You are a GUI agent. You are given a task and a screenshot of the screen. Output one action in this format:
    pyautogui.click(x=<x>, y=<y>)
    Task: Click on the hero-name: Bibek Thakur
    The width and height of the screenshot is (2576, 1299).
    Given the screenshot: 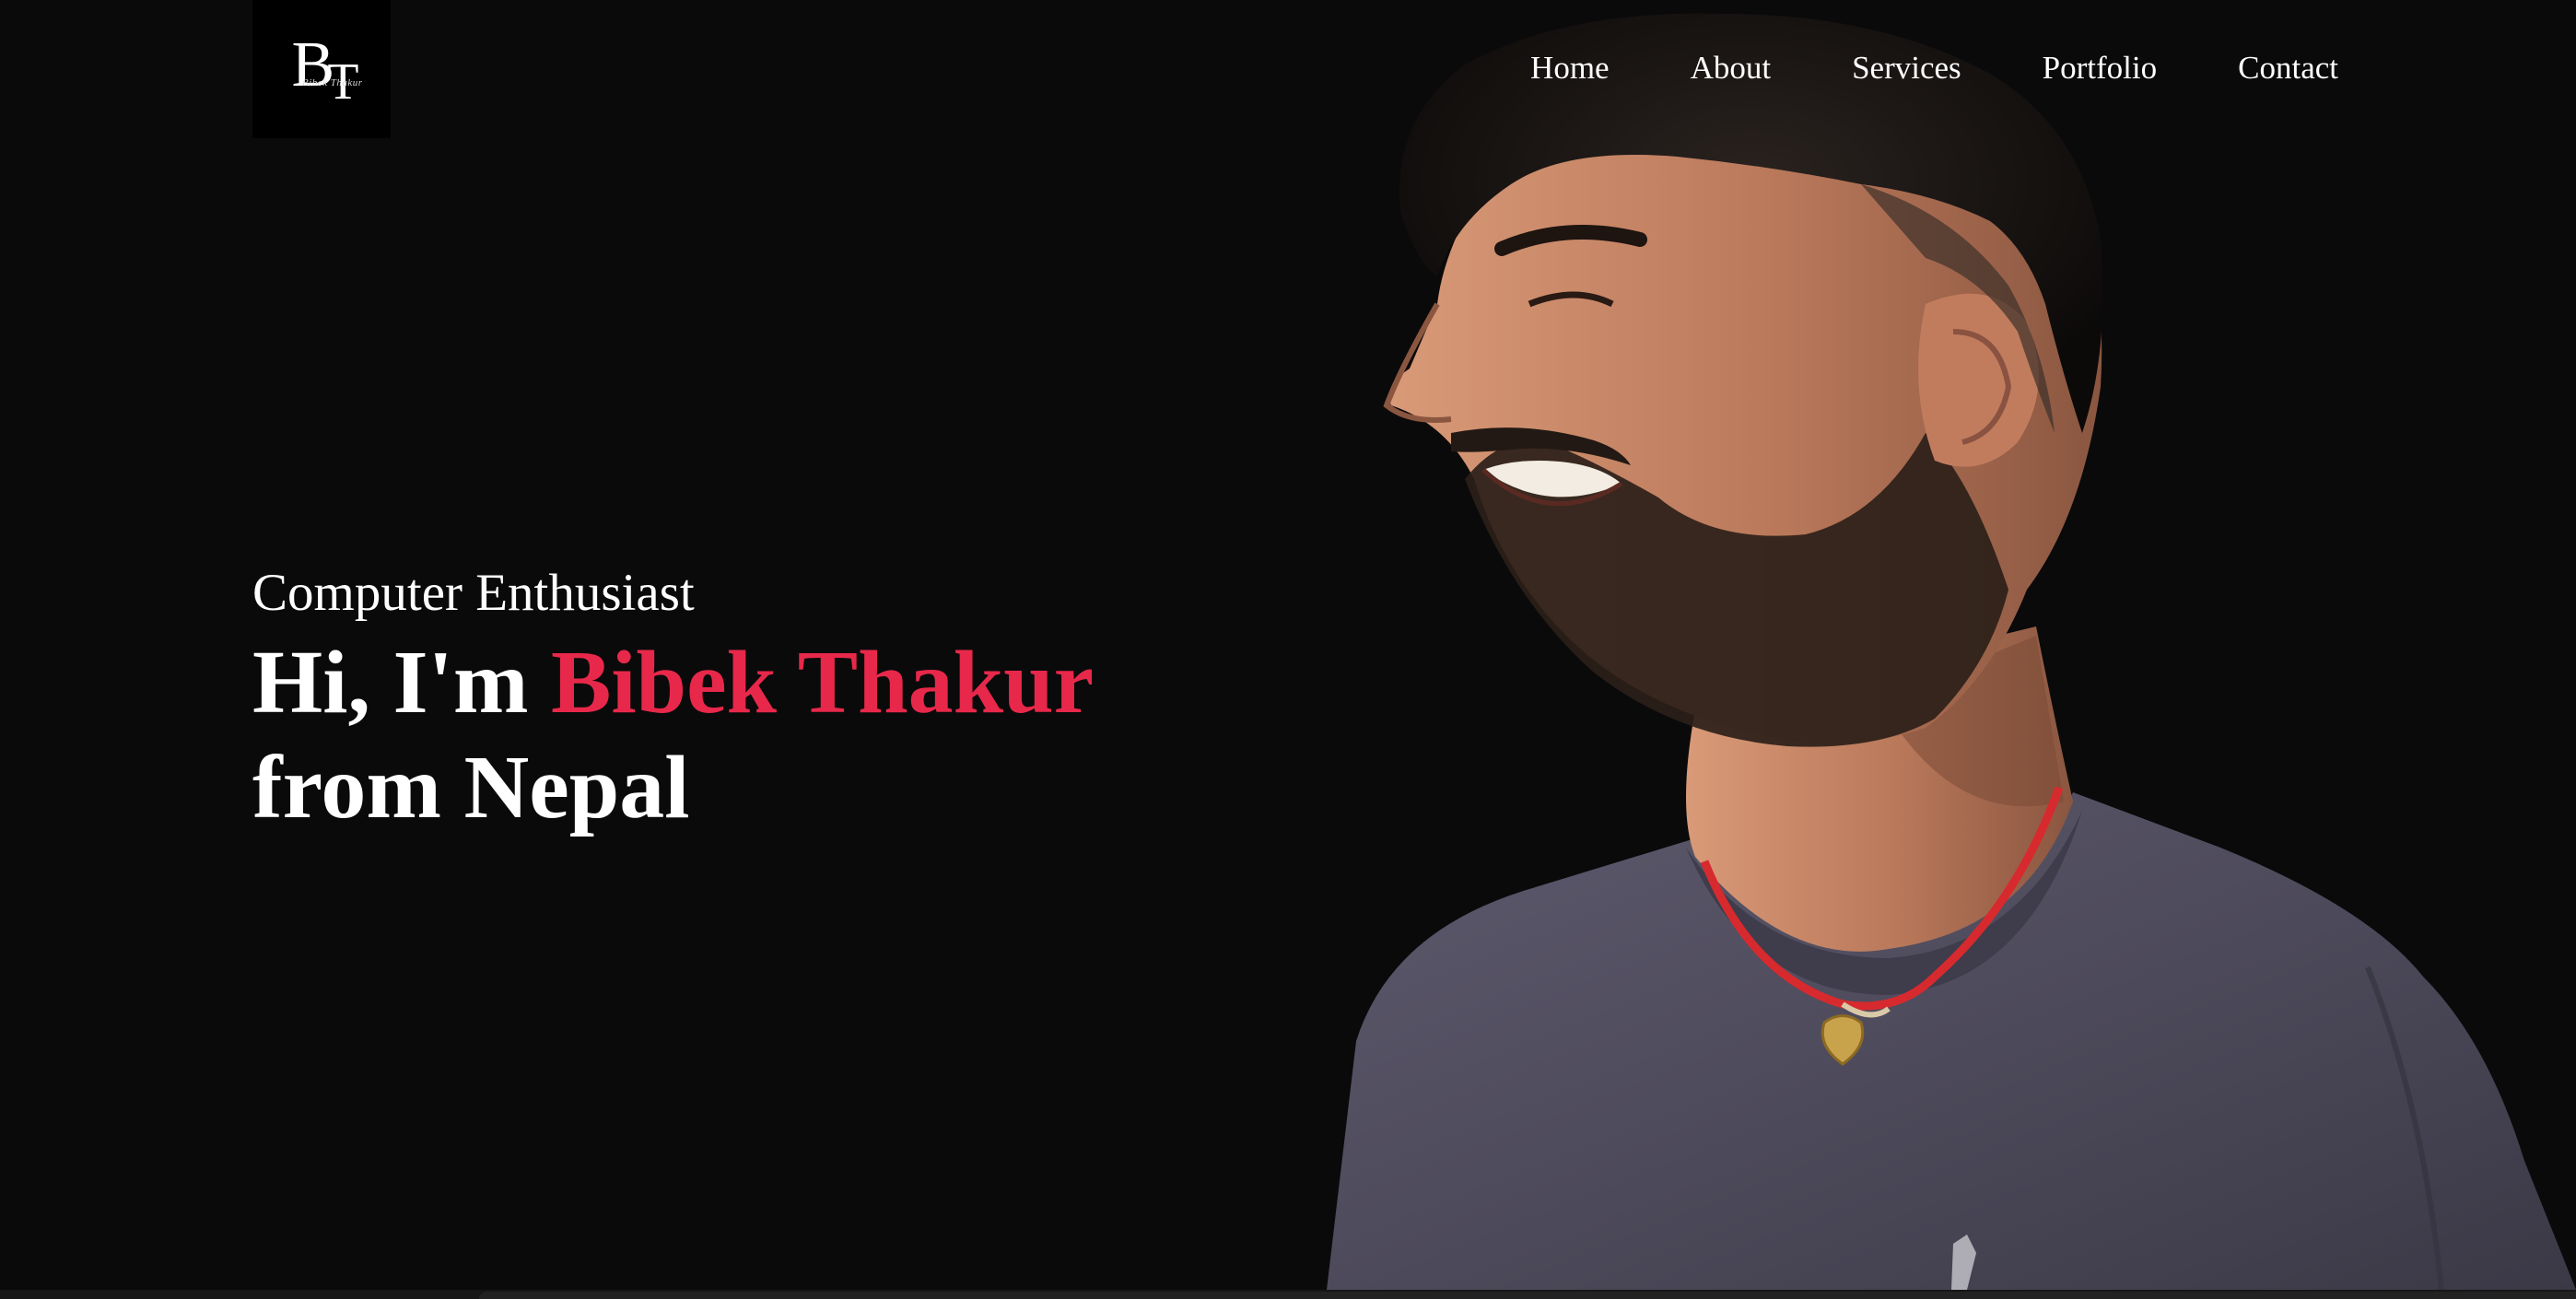 What is the action you would take?
    pyautogui.click(x=822, y=682)
    